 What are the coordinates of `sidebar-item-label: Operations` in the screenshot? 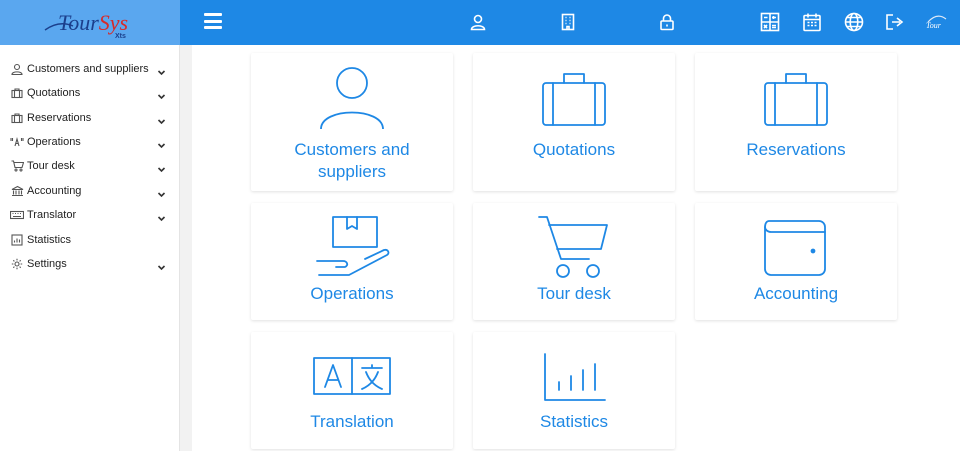 It's located at (54, 142).